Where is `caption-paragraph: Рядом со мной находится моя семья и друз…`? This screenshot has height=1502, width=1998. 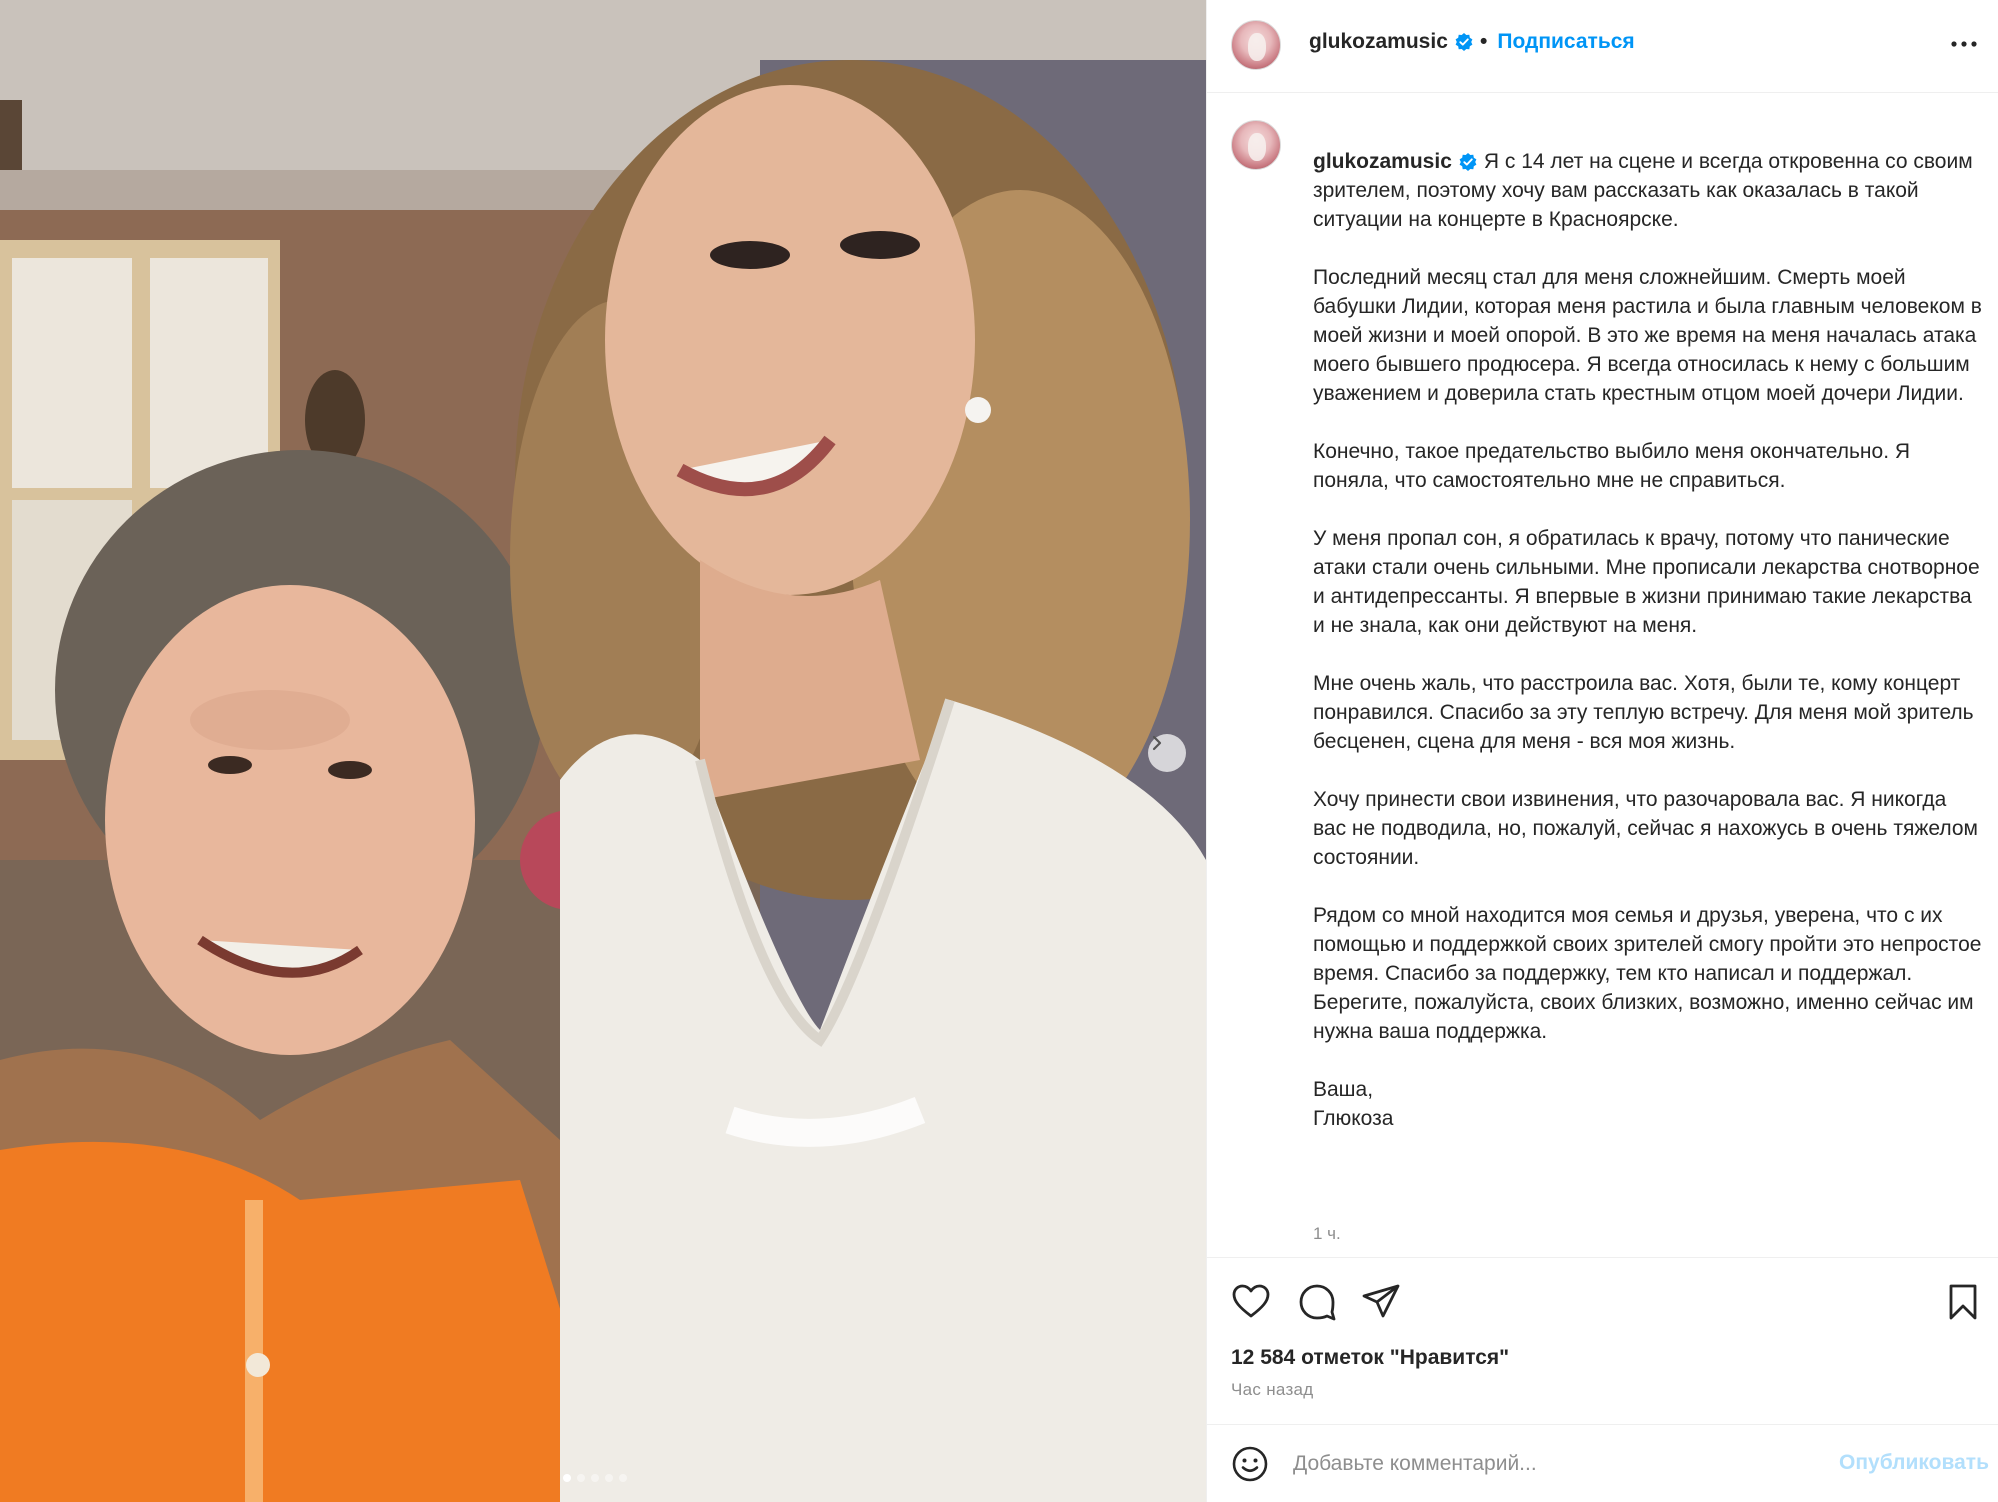
caption-paragraph: Рядом со мной находится моя семья и друз… is located at coordinates (1647, 973).